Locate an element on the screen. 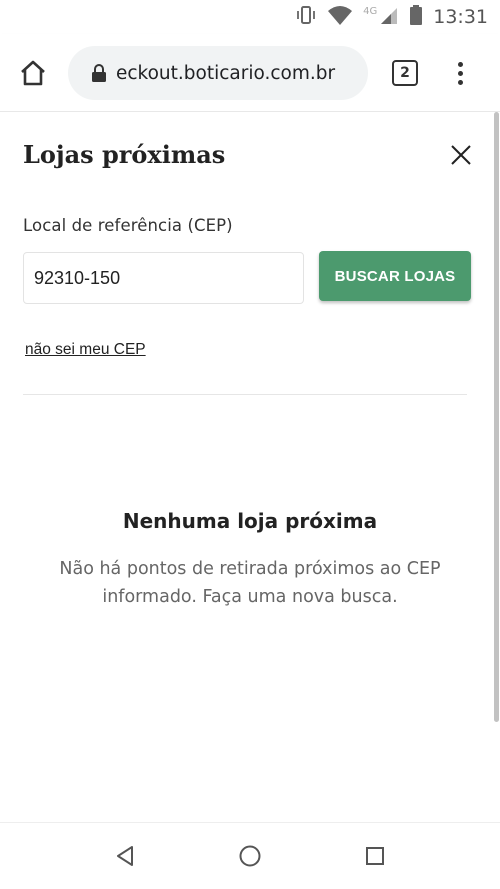  close-button is located at coordinates (461, 155).